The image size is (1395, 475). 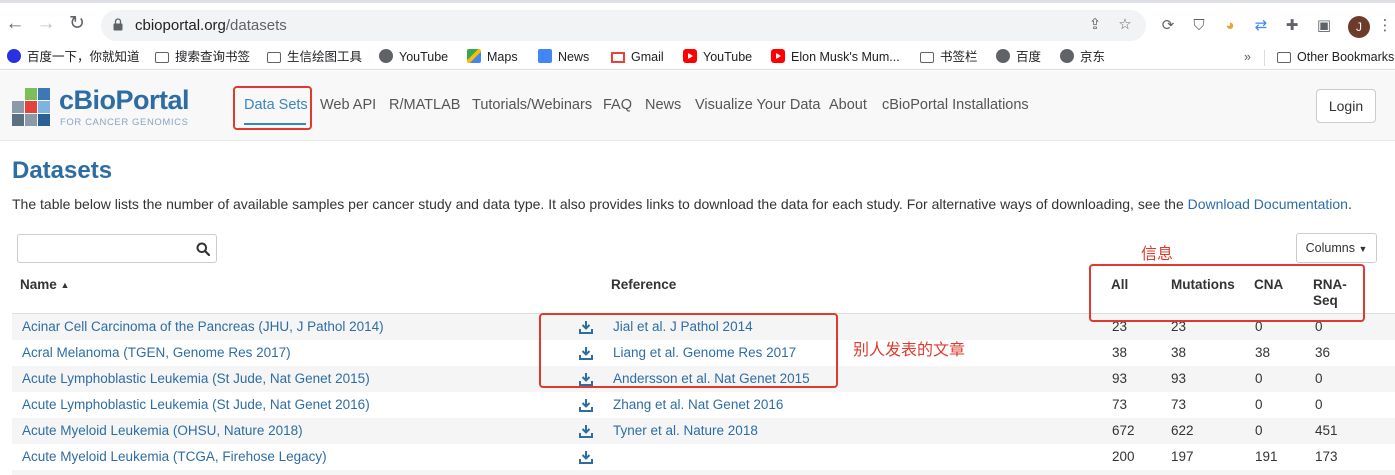 What do you see at coordinates (44, 284) in the screenshot?
I see `column-header-name: Name ▲` at bounding box center [44, 284].